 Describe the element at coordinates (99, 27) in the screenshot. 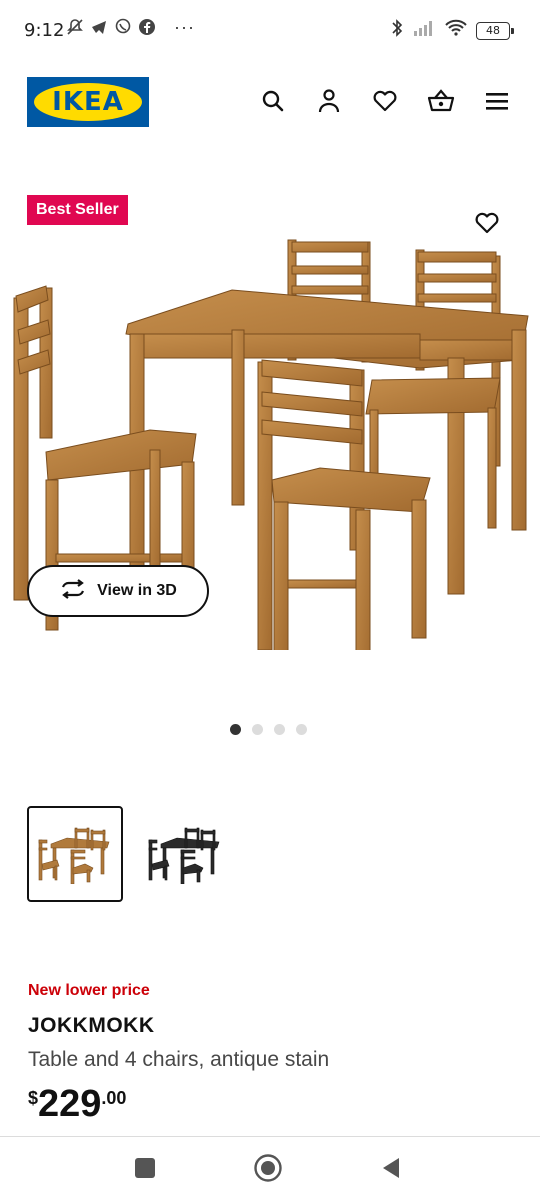

I see `telegram-icon` at that location.